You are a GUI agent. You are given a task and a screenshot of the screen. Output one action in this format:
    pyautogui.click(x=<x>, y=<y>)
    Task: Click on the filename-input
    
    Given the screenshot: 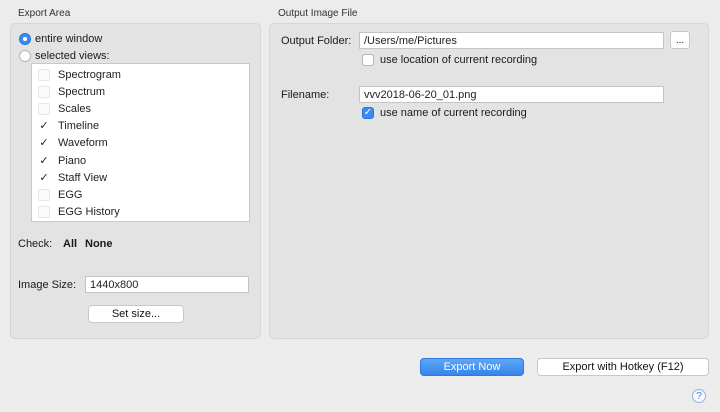 What is the action you would take?
    pyautogui.click(x=511, y=94)
    